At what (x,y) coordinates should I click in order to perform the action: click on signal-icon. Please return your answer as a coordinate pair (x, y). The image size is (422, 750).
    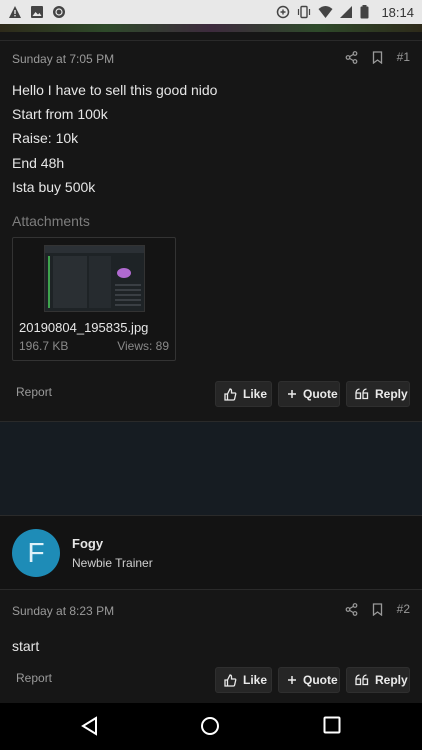
    Looking at the image, I should click on (346, 12).